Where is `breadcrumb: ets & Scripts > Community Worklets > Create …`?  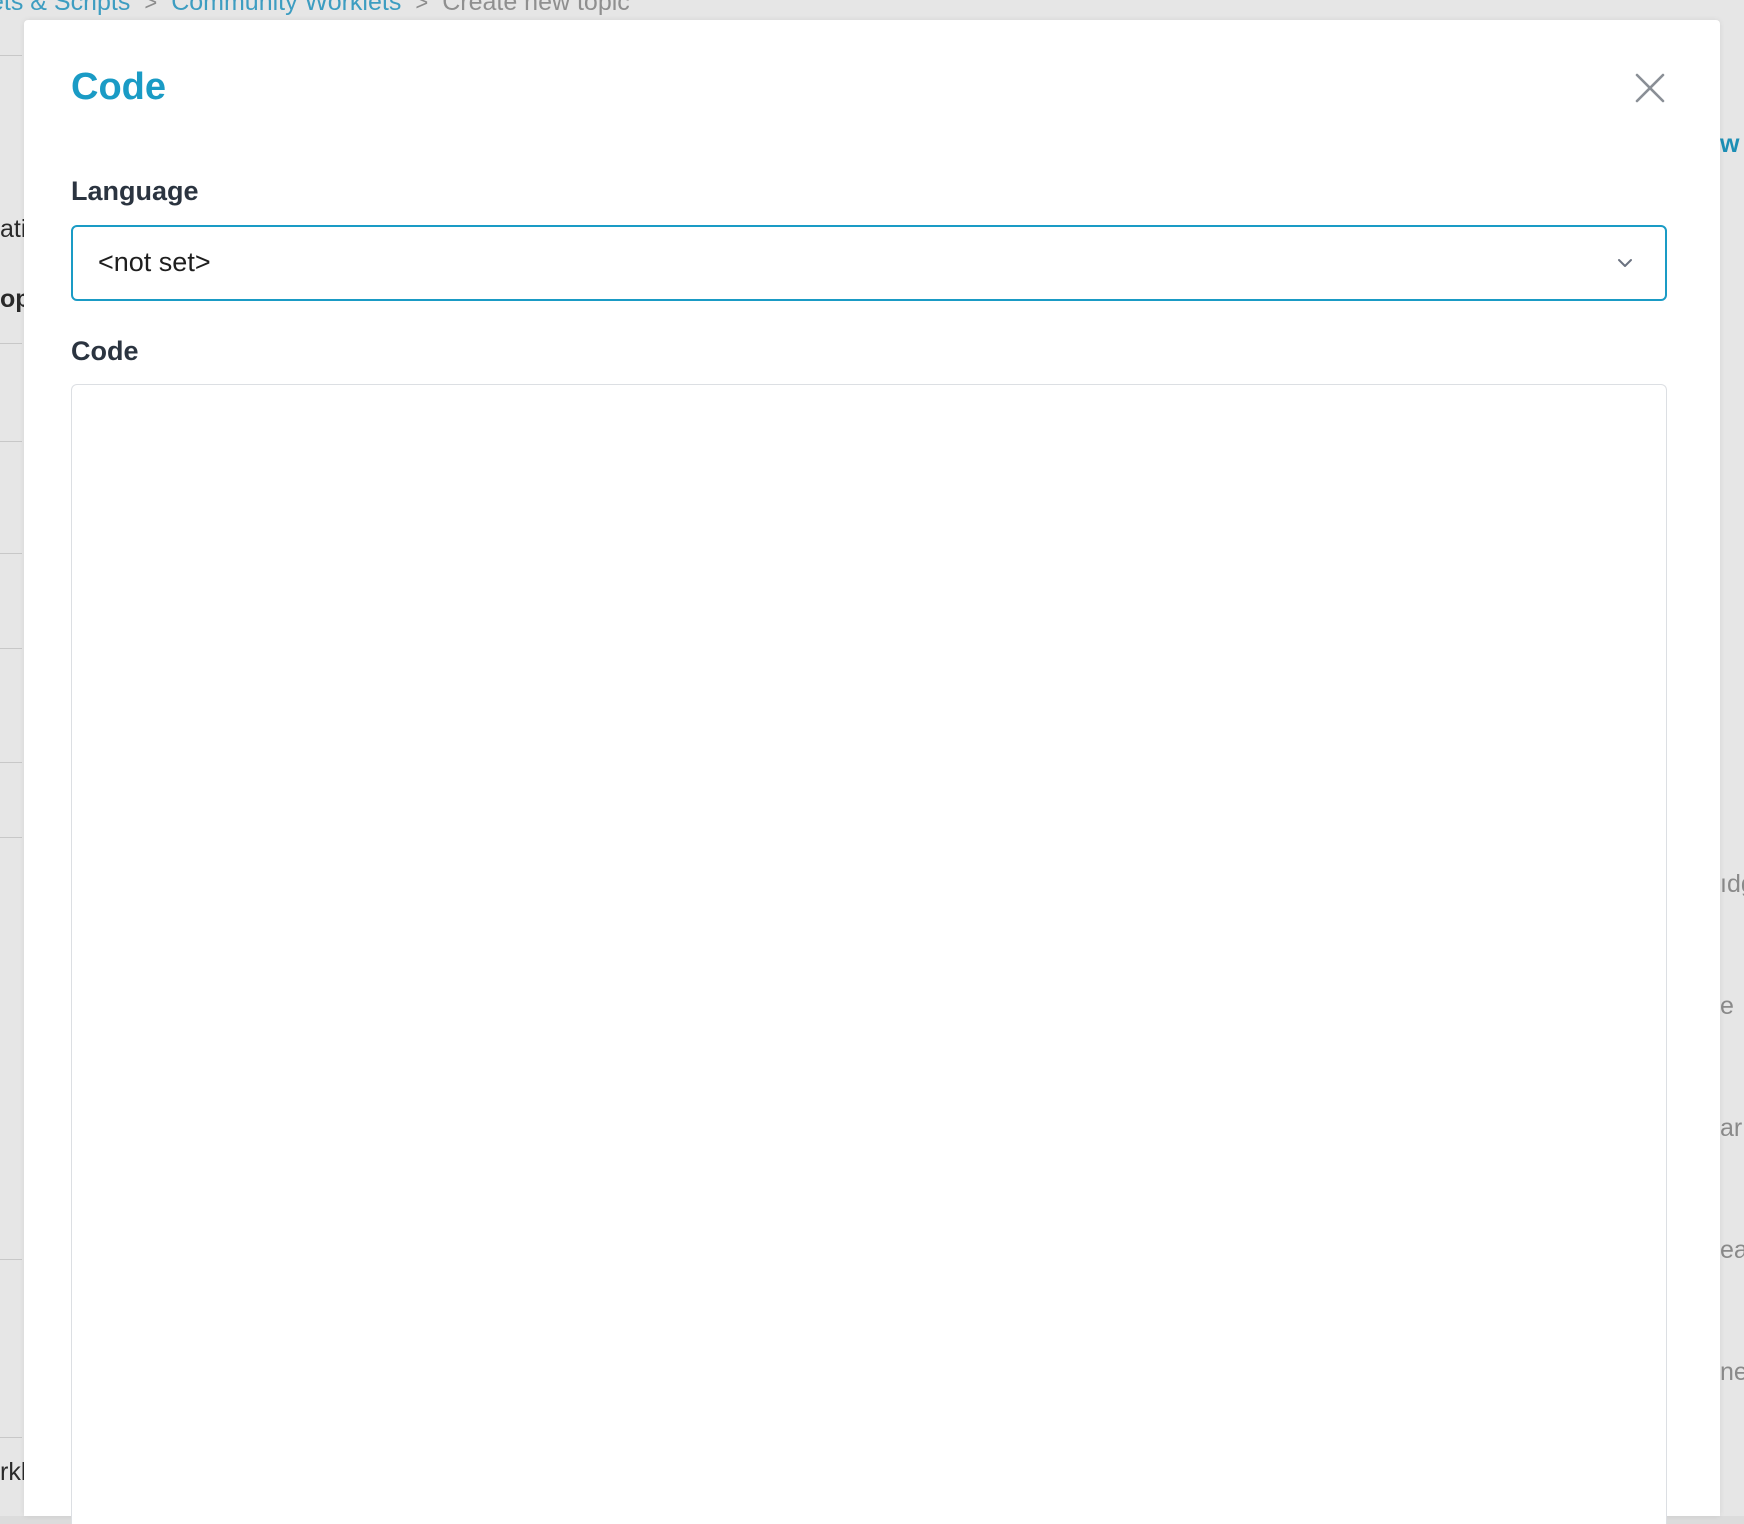
breadcrumb: ets & Scripts > Community Worklets > Create … is located at coordinates (315, 8).